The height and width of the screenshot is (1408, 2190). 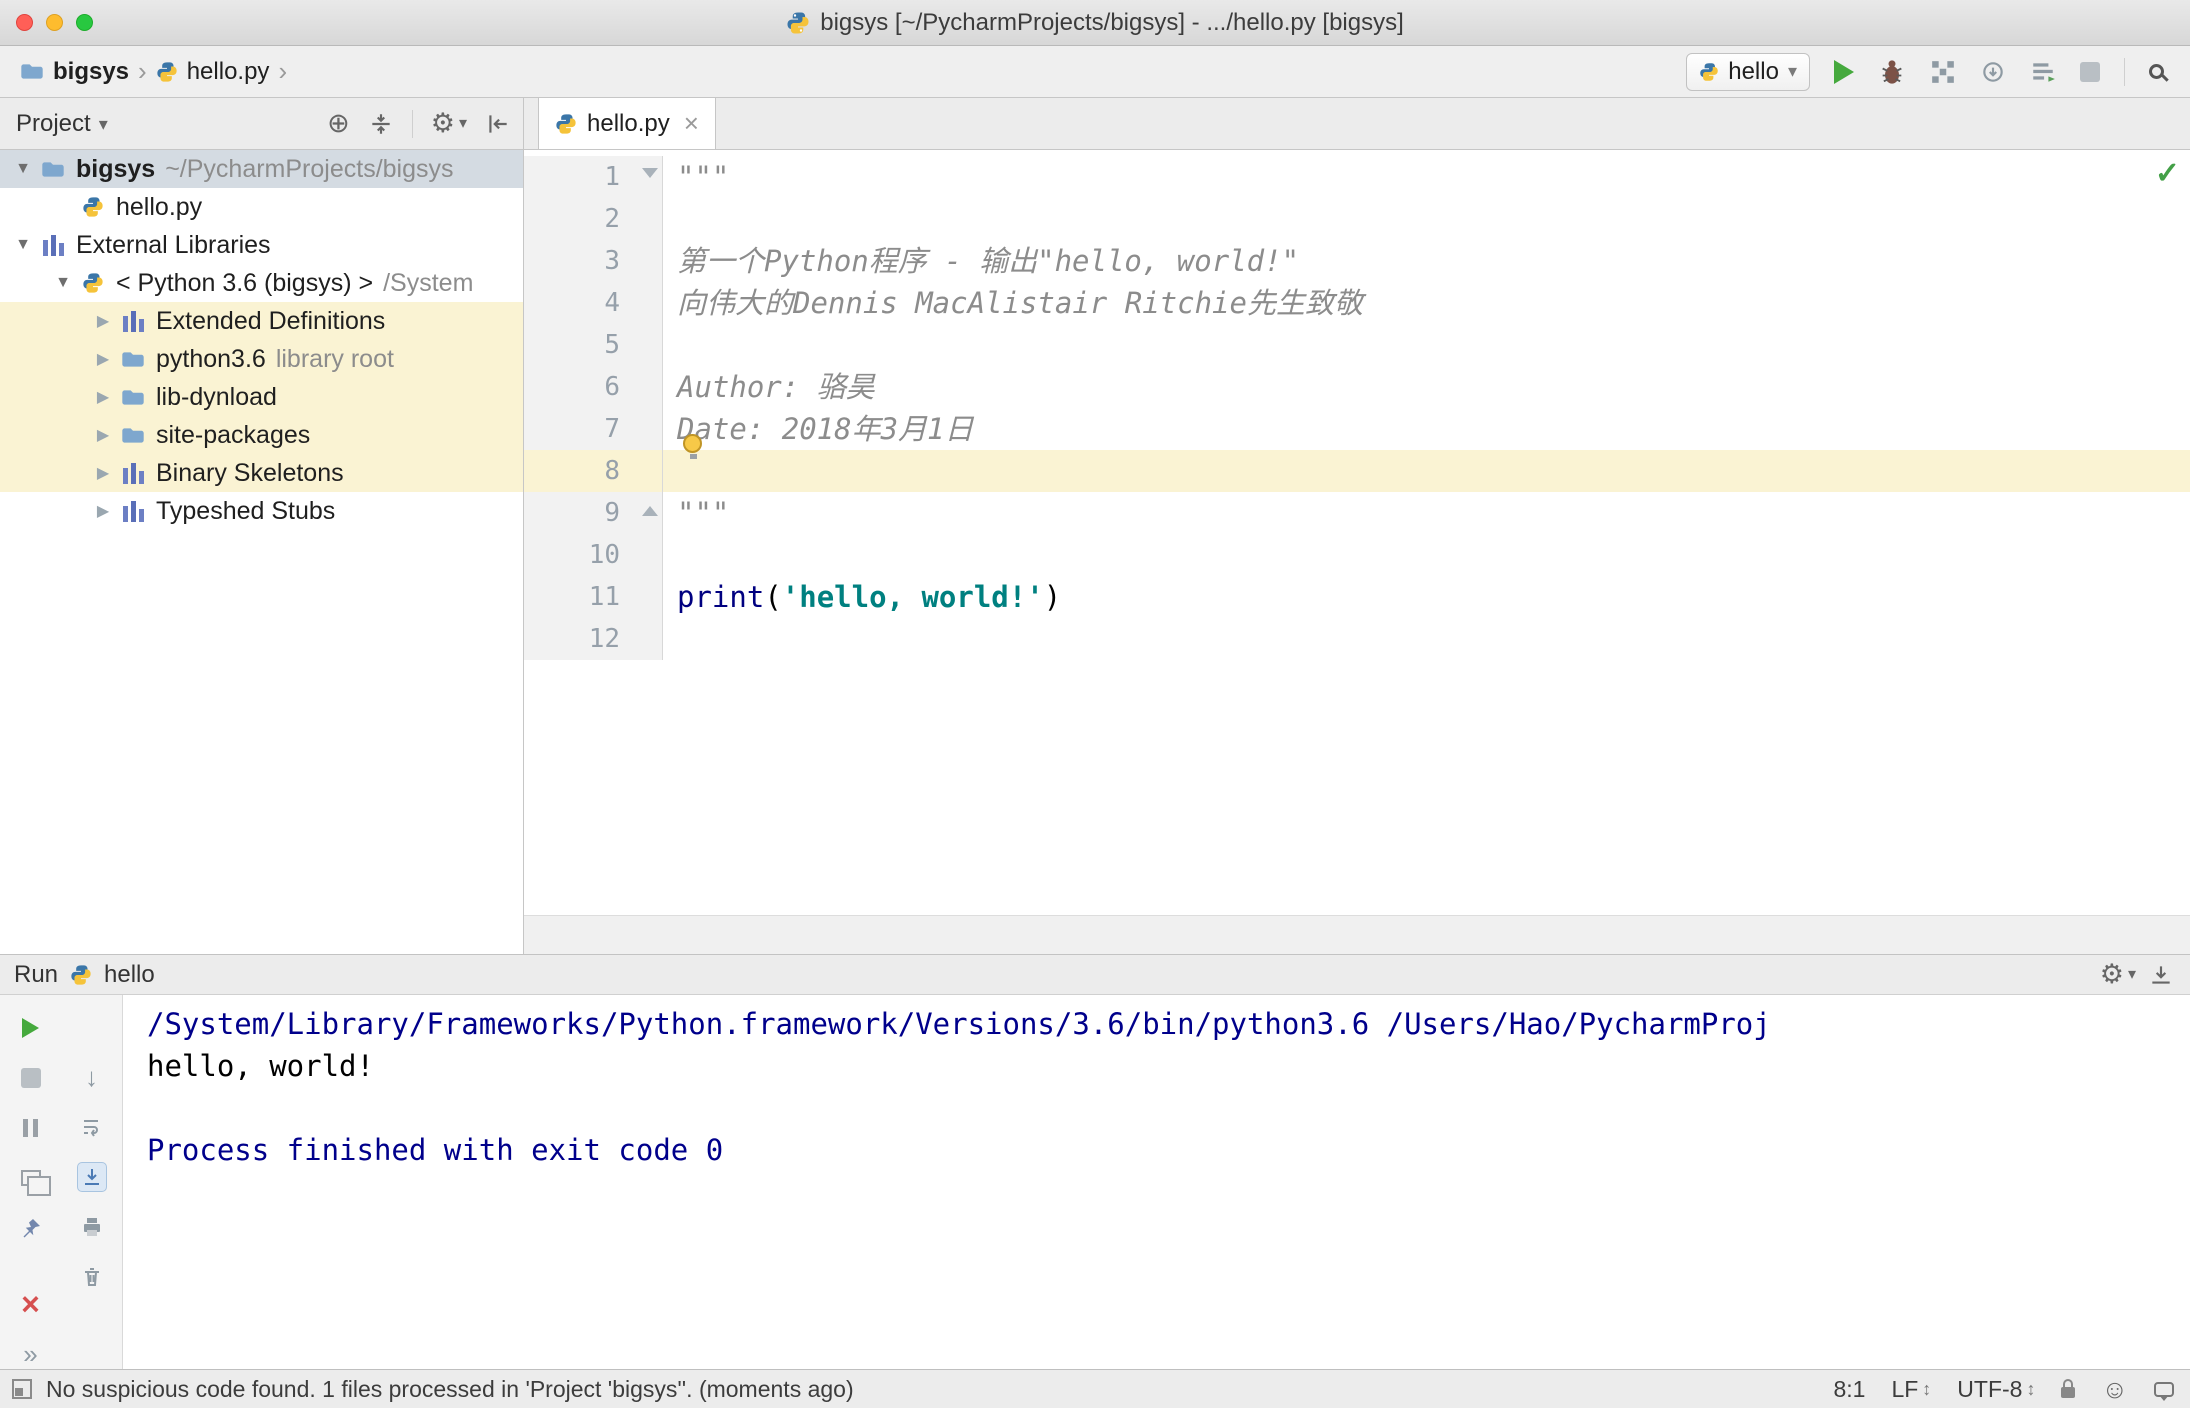 What do you see at coordinates (1357, 555) in the screenshot?
I see `code-line: 10` at bounding box center [1357, 555].